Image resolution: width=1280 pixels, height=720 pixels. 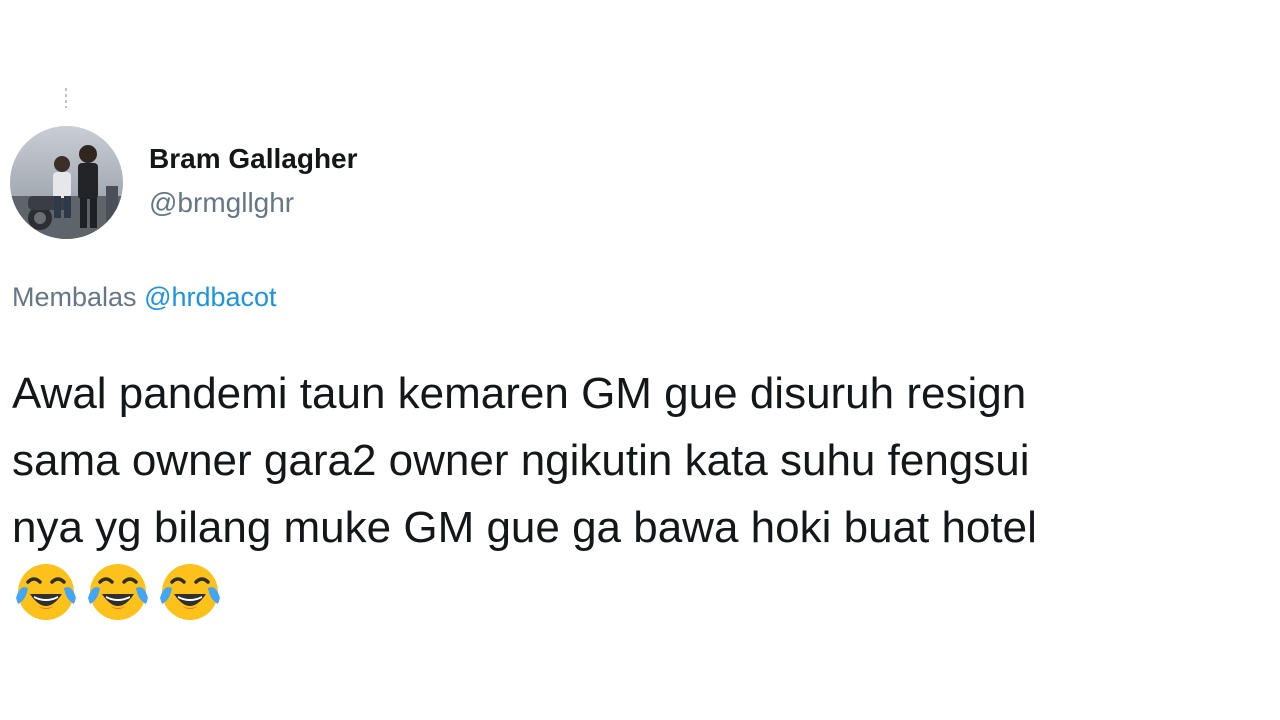 I want to click on thread-connector-line, so click(x=66, y=98).